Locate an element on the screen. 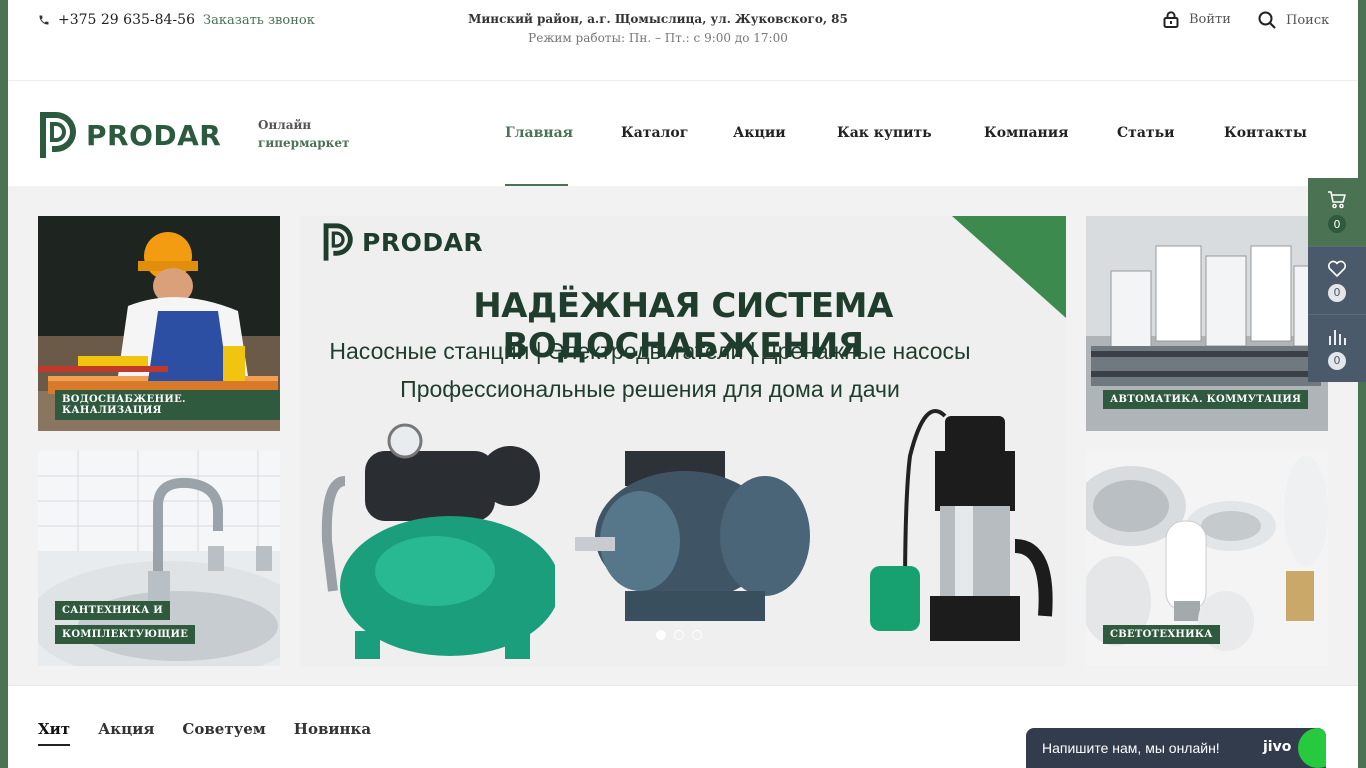 This screenshot has width=1366, height=768. search-button: Поиск is located at coordinates (1293, 20).